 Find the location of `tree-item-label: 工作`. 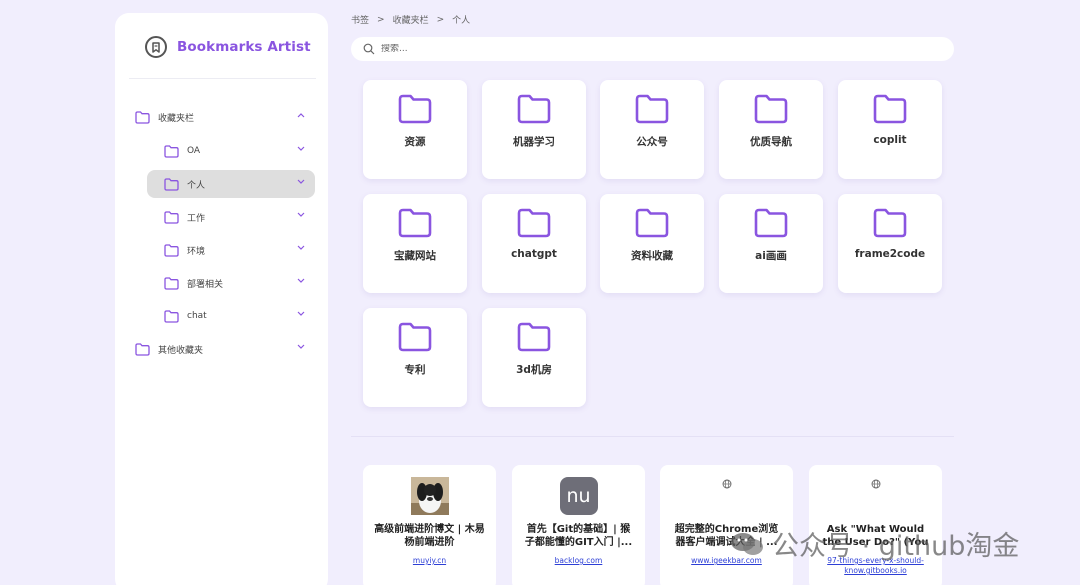

tree-item-label: 工作 is located at coordinates (196, 218).